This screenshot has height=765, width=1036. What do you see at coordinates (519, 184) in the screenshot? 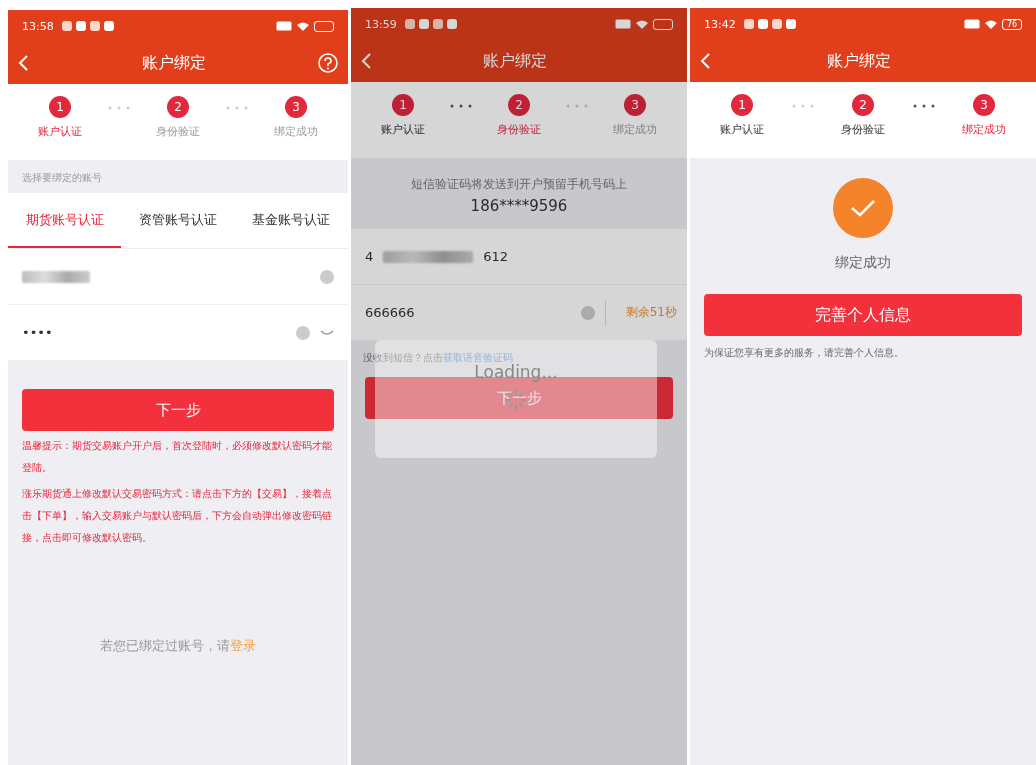
I see `sms-notice: 短信验证码将发送到开户预留手机号码上` at bounding box center [519, 184].